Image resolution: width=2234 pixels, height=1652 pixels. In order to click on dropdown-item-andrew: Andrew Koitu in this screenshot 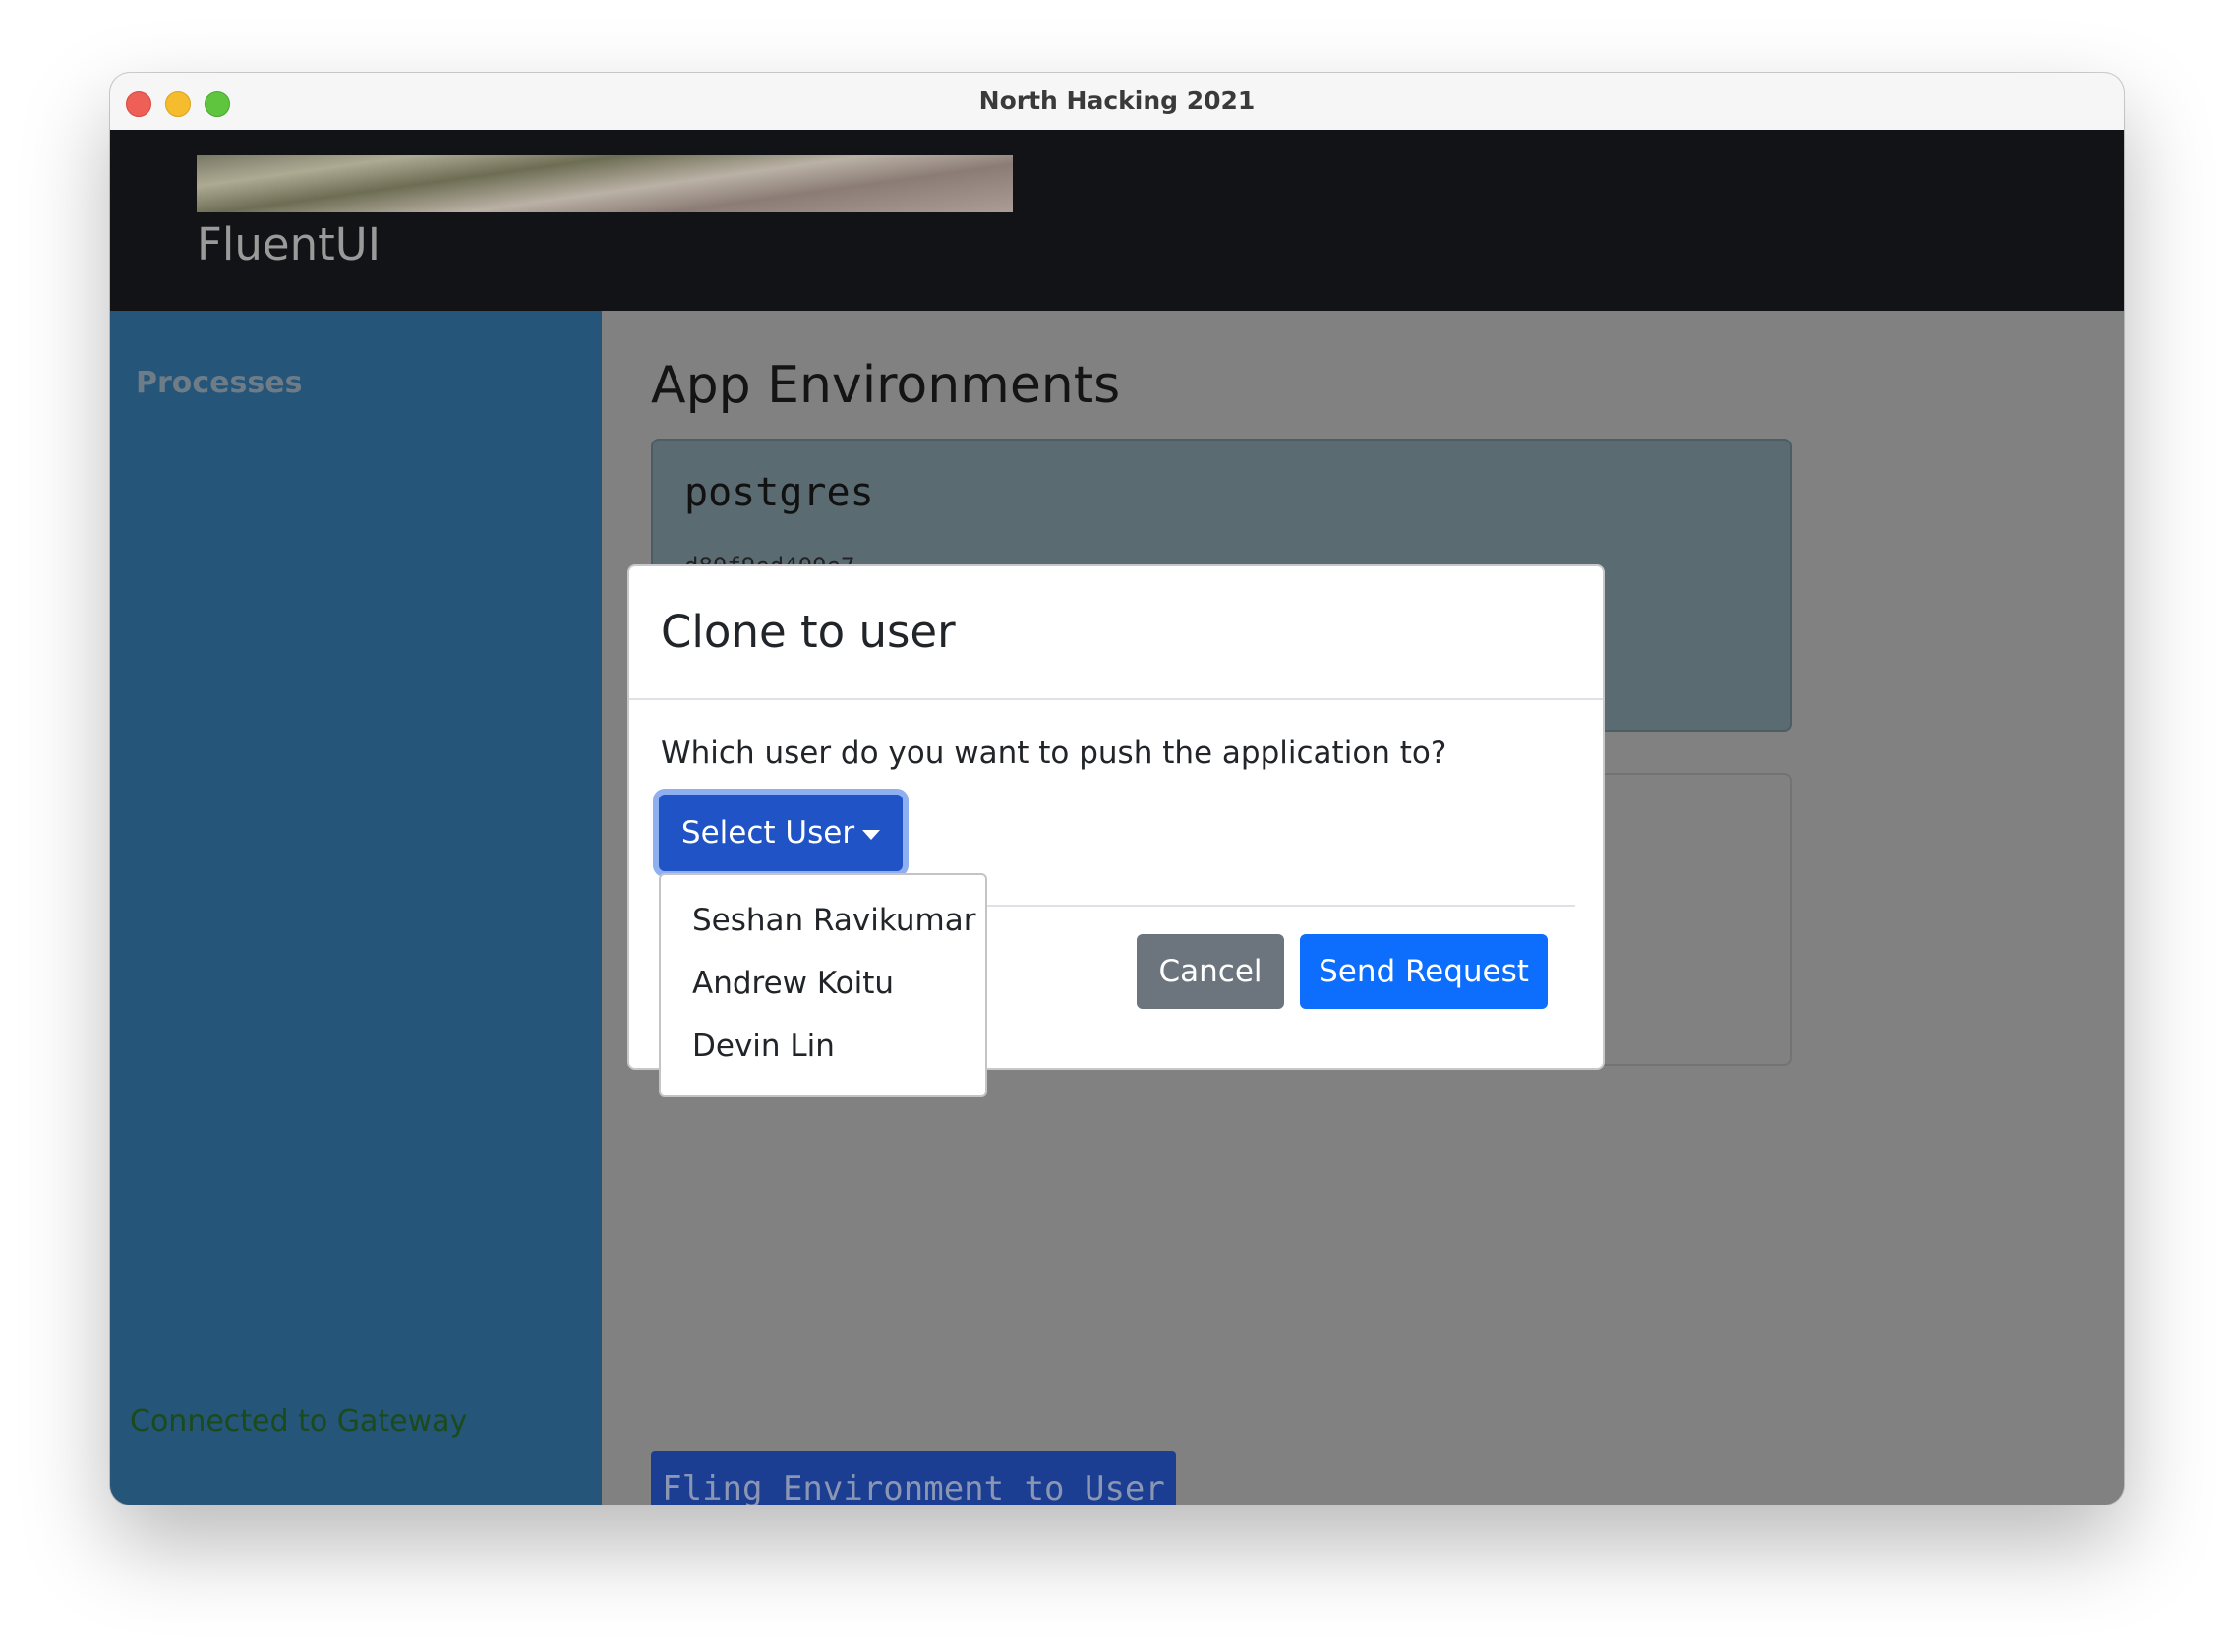, I will do `click(793, 983)`.